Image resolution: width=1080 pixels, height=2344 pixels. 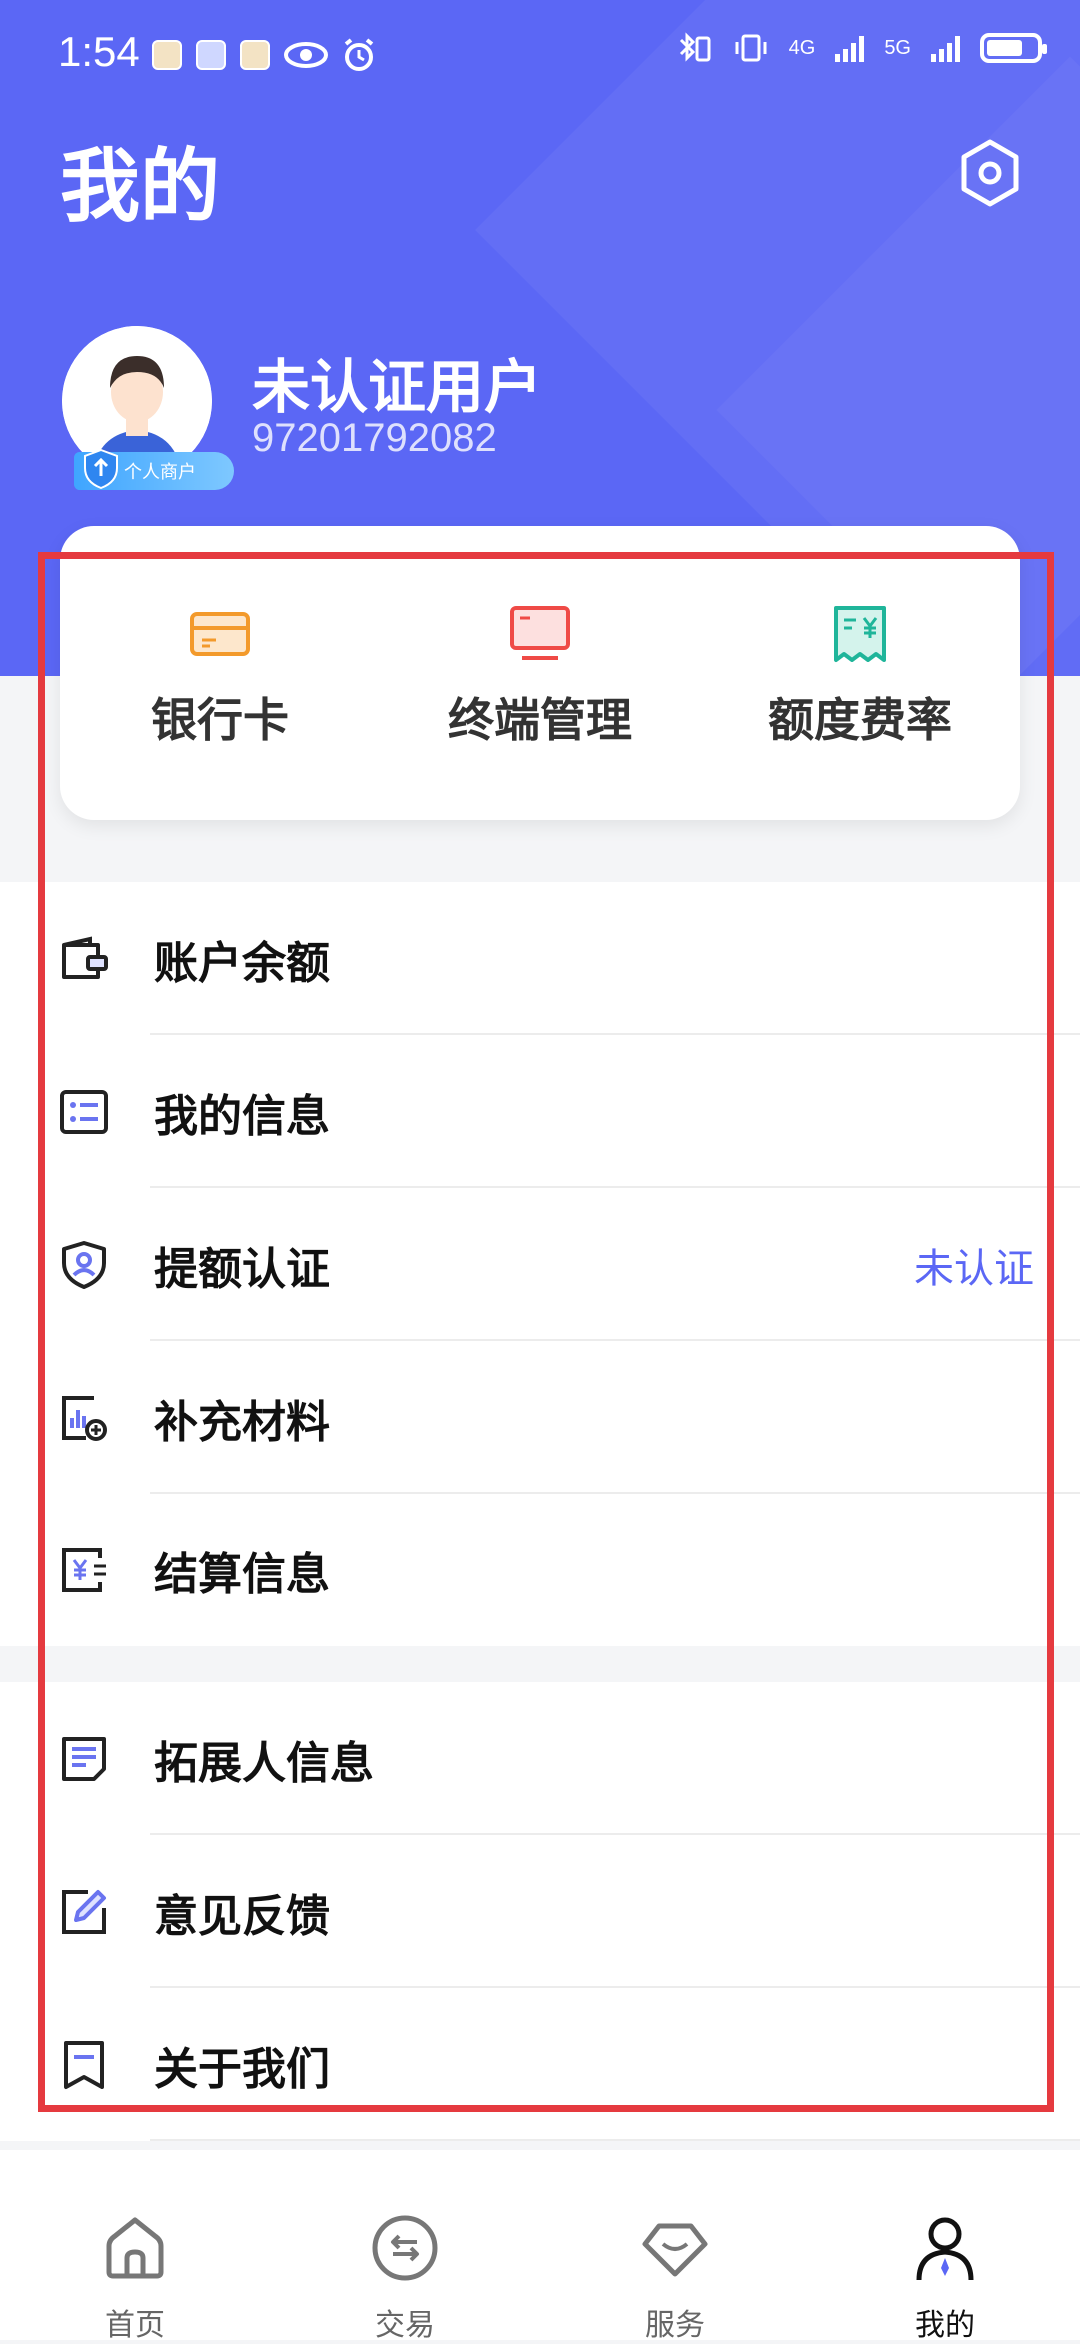 I want to click on quick-action-rate: 额度费率, so click(x=860, y=673).